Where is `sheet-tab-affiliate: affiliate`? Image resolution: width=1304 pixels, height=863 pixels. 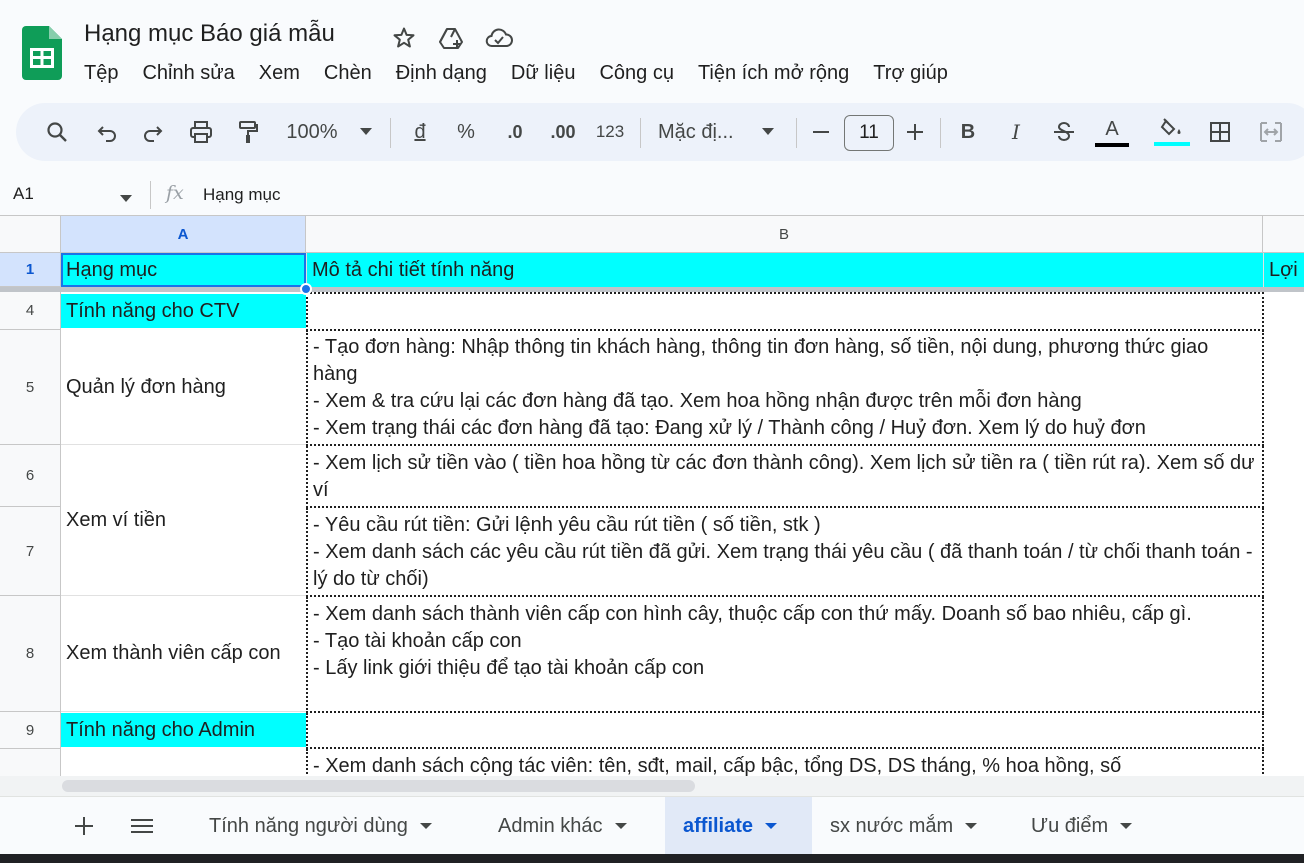 sheet-tab-affiliate: affiliate is located at coordinates (738, 826).